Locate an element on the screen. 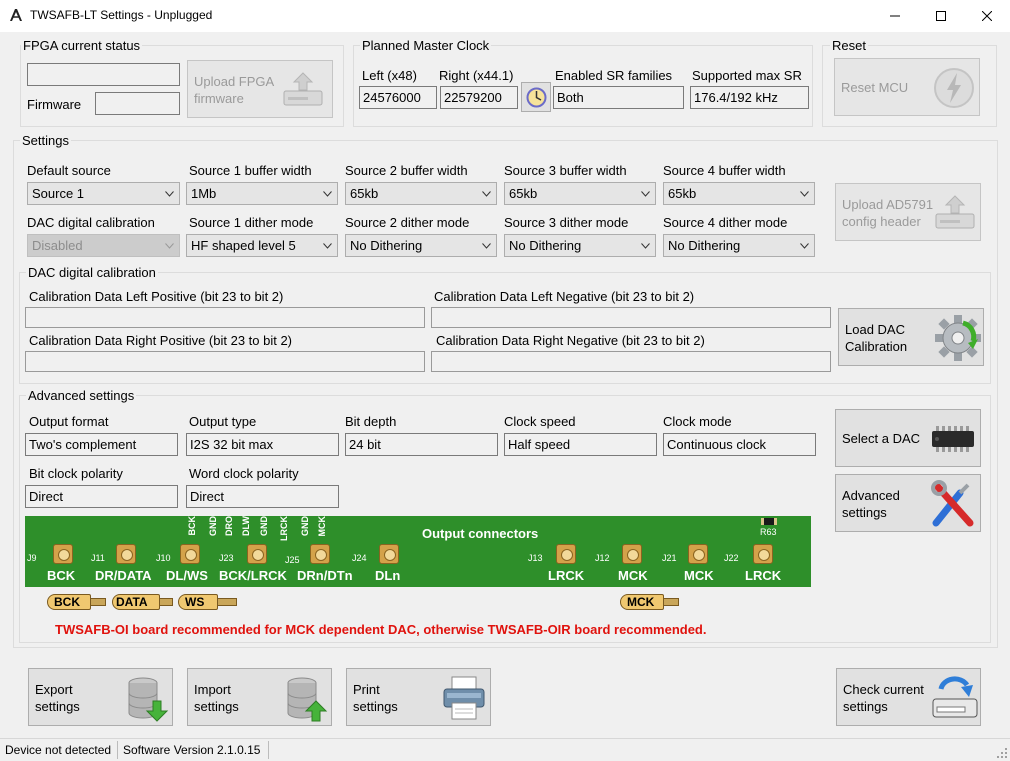 This screenshot has width=1010, height=761. resize-grip-icon is located at coordinates (1002, 753).